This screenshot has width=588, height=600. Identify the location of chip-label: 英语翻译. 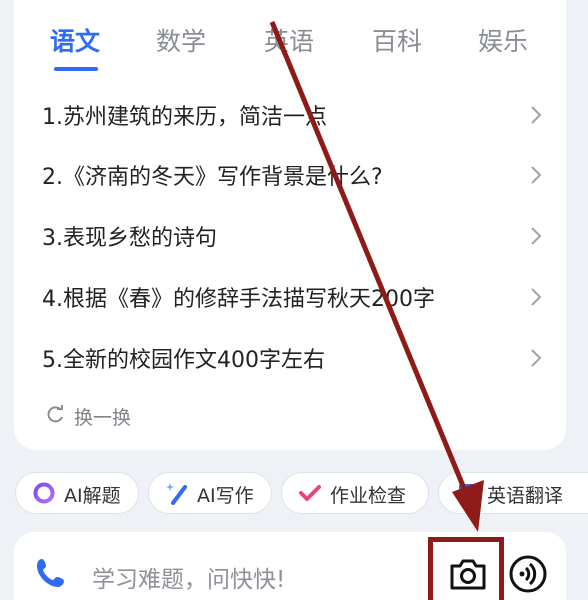
(525, 496).